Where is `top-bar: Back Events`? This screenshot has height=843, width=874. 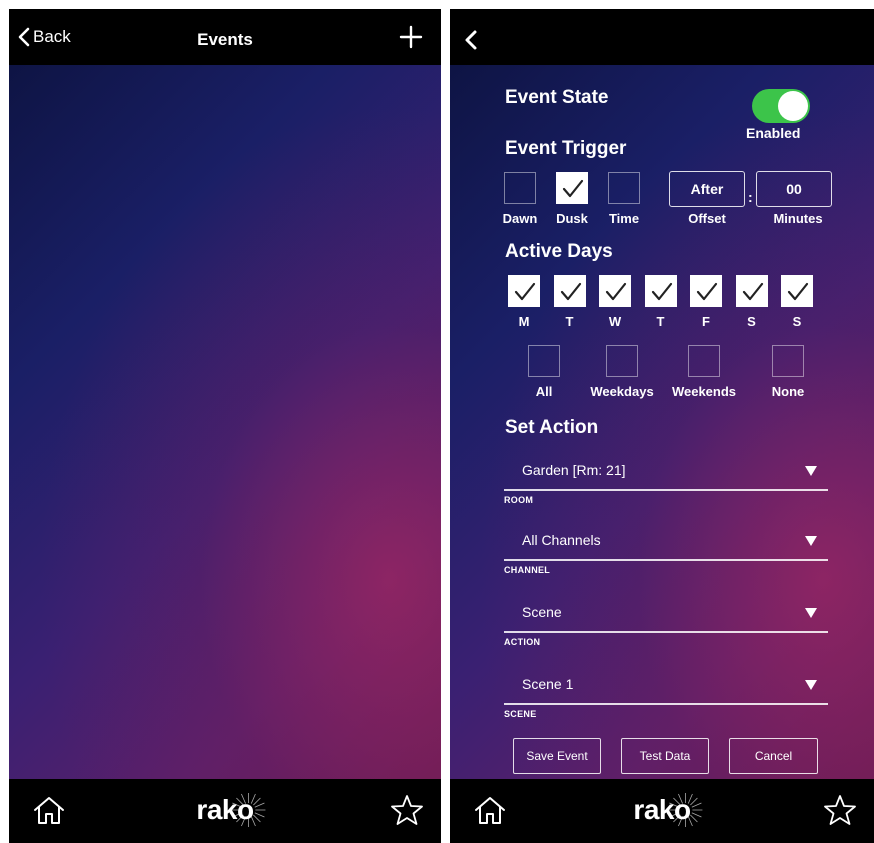 top-bar: Back Events is located at coordinates (225, 37).